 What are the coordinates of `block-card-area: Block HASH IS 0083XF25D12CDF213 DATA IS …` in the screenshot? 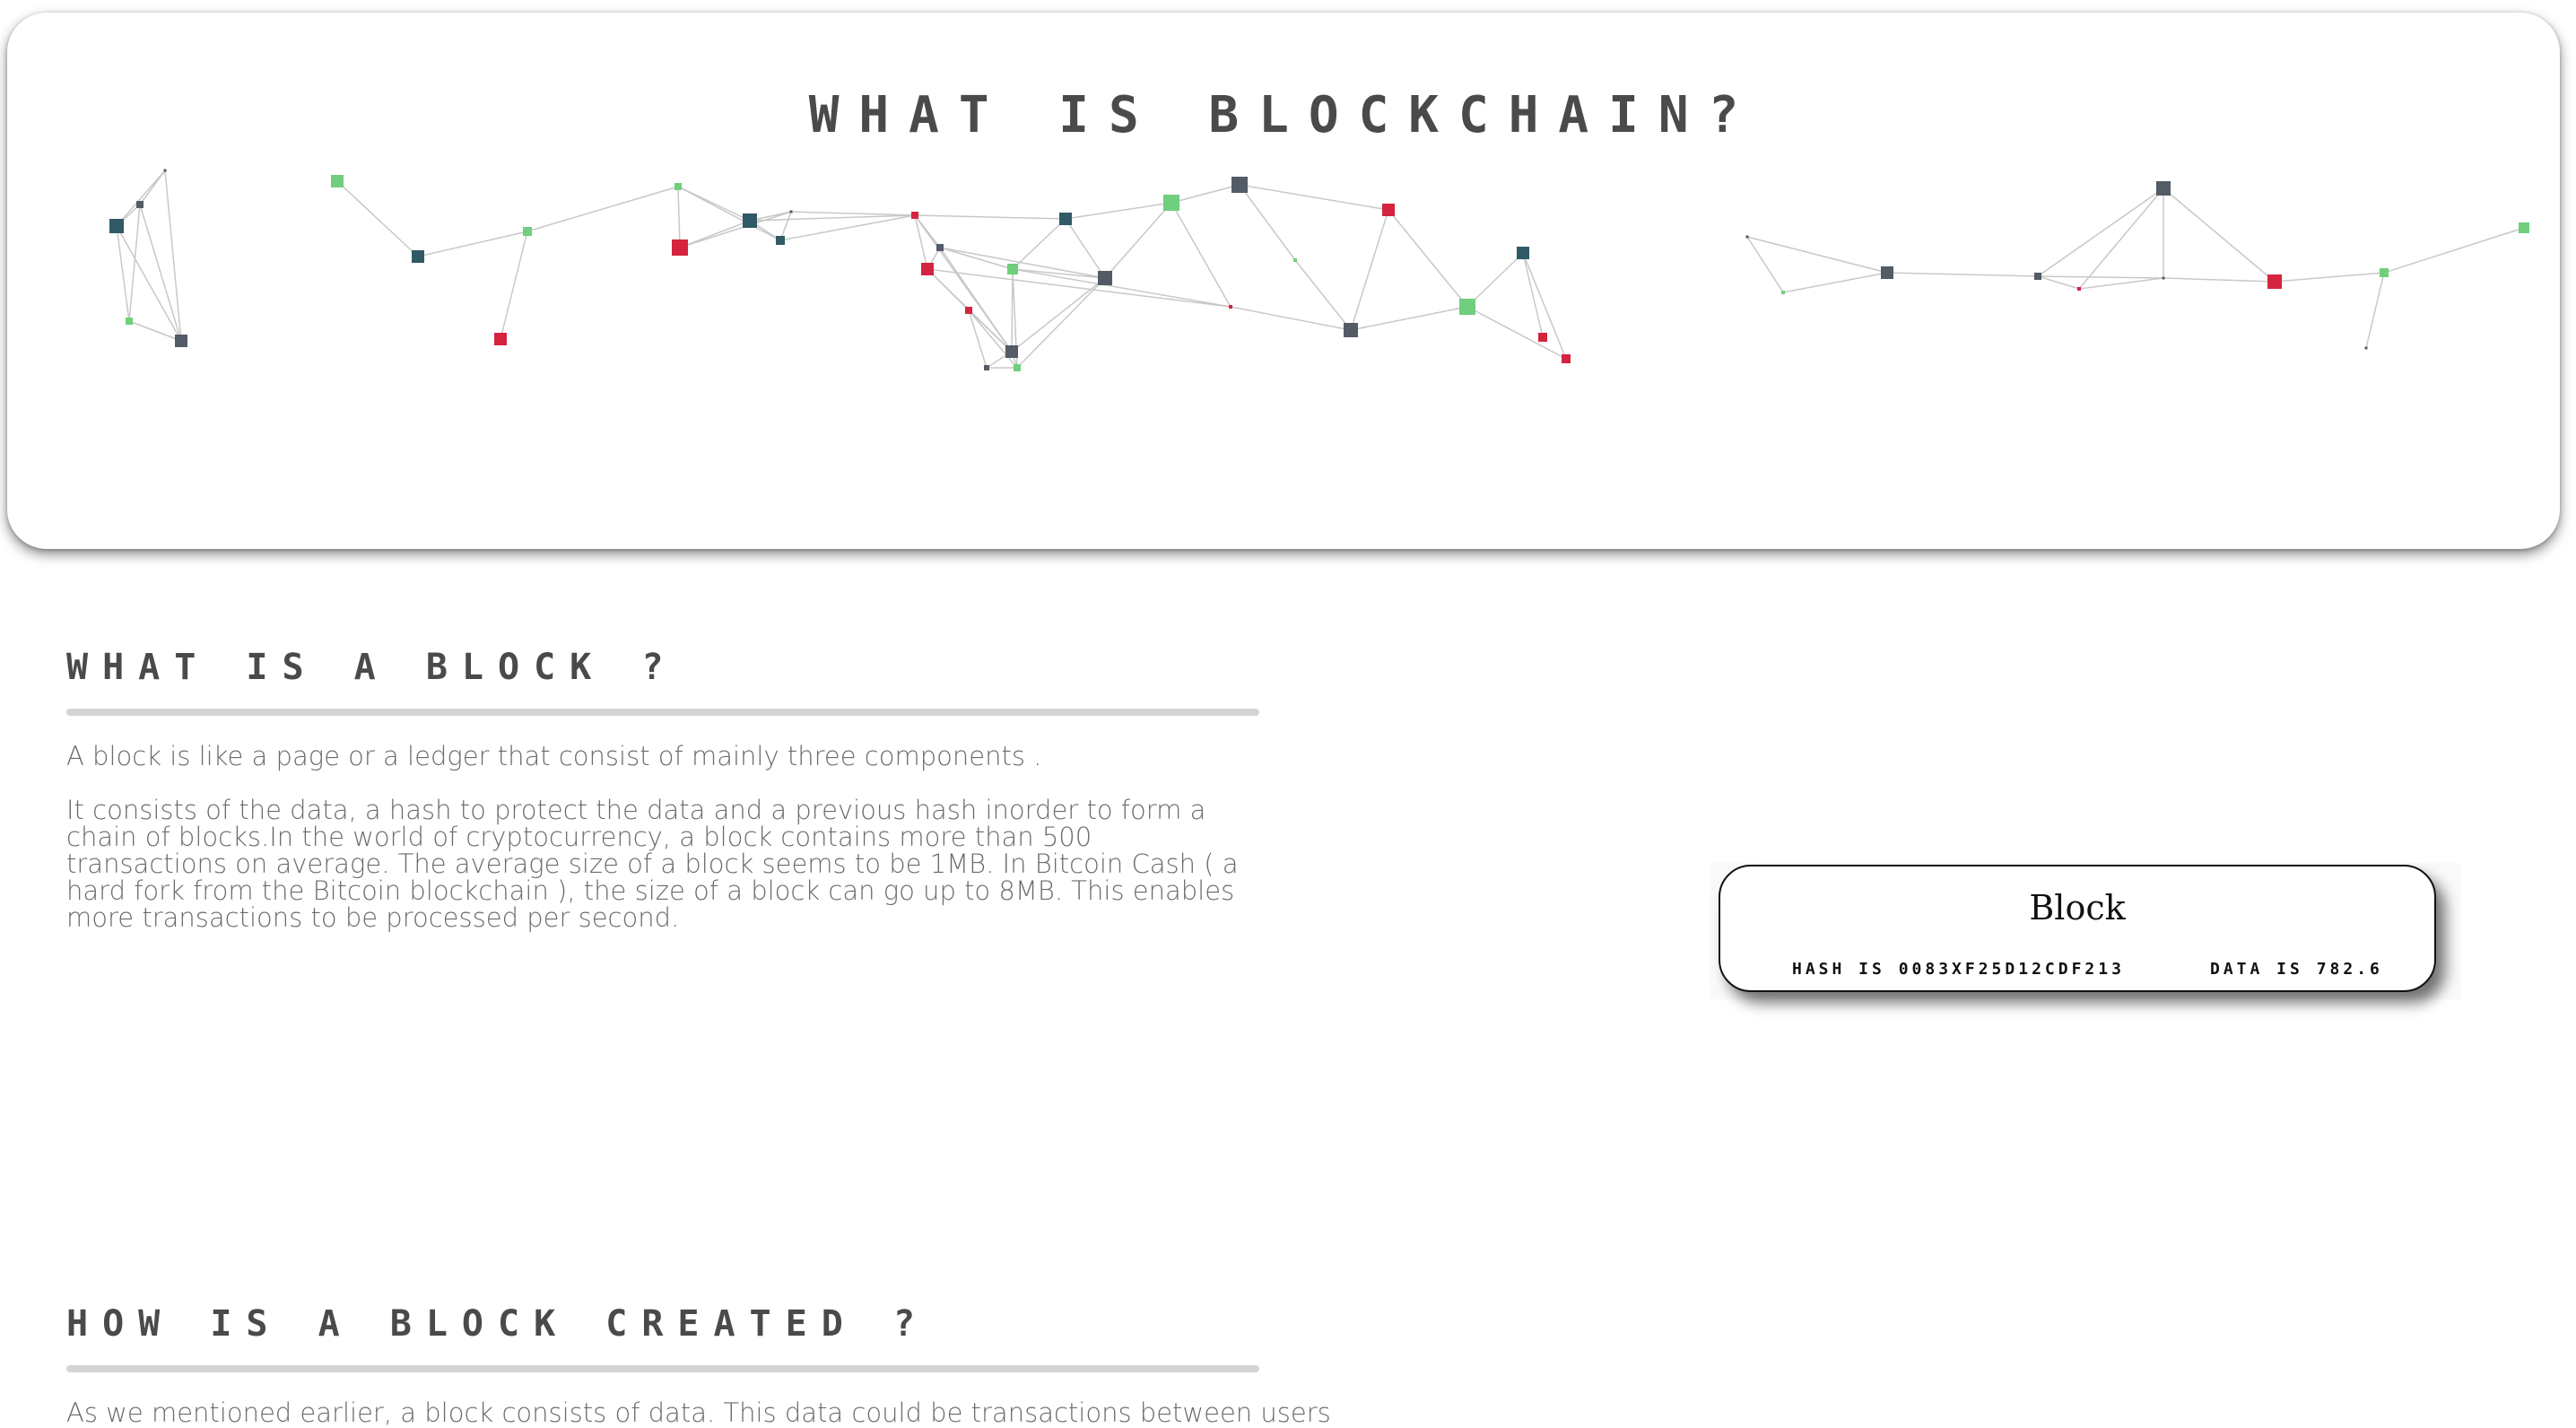 It's located at (2085, 931).